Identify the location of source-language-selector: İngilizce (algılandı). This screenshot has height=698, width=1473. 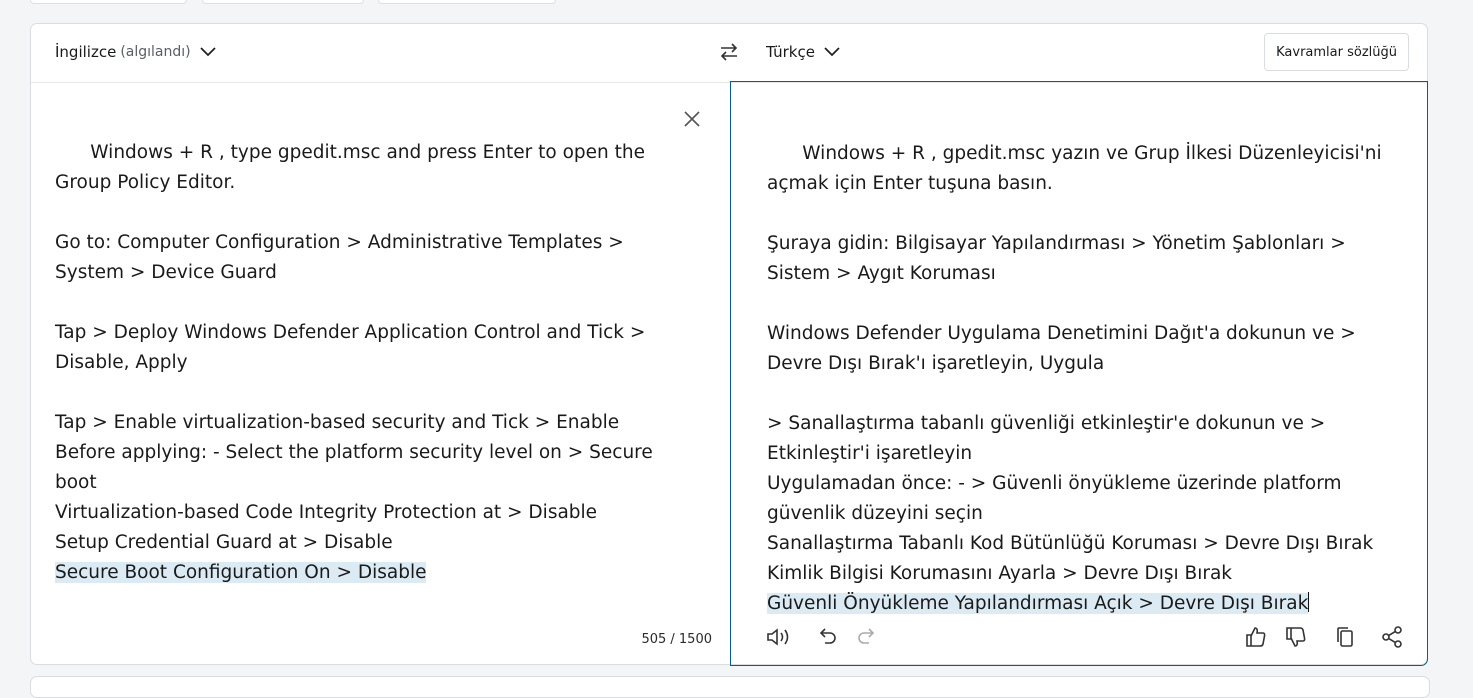
(136, 52).